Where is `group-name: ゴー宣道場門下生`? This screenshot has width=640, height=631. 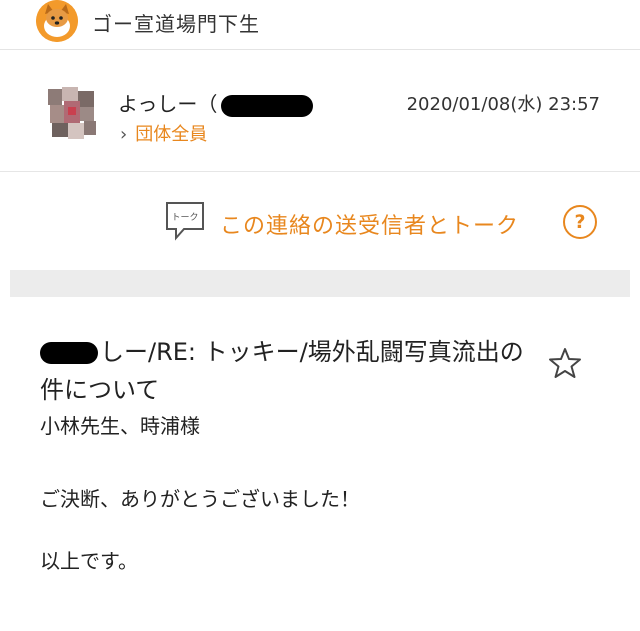
group-name: ゴー宣道場門下生 is located at coordinates (176, 24).